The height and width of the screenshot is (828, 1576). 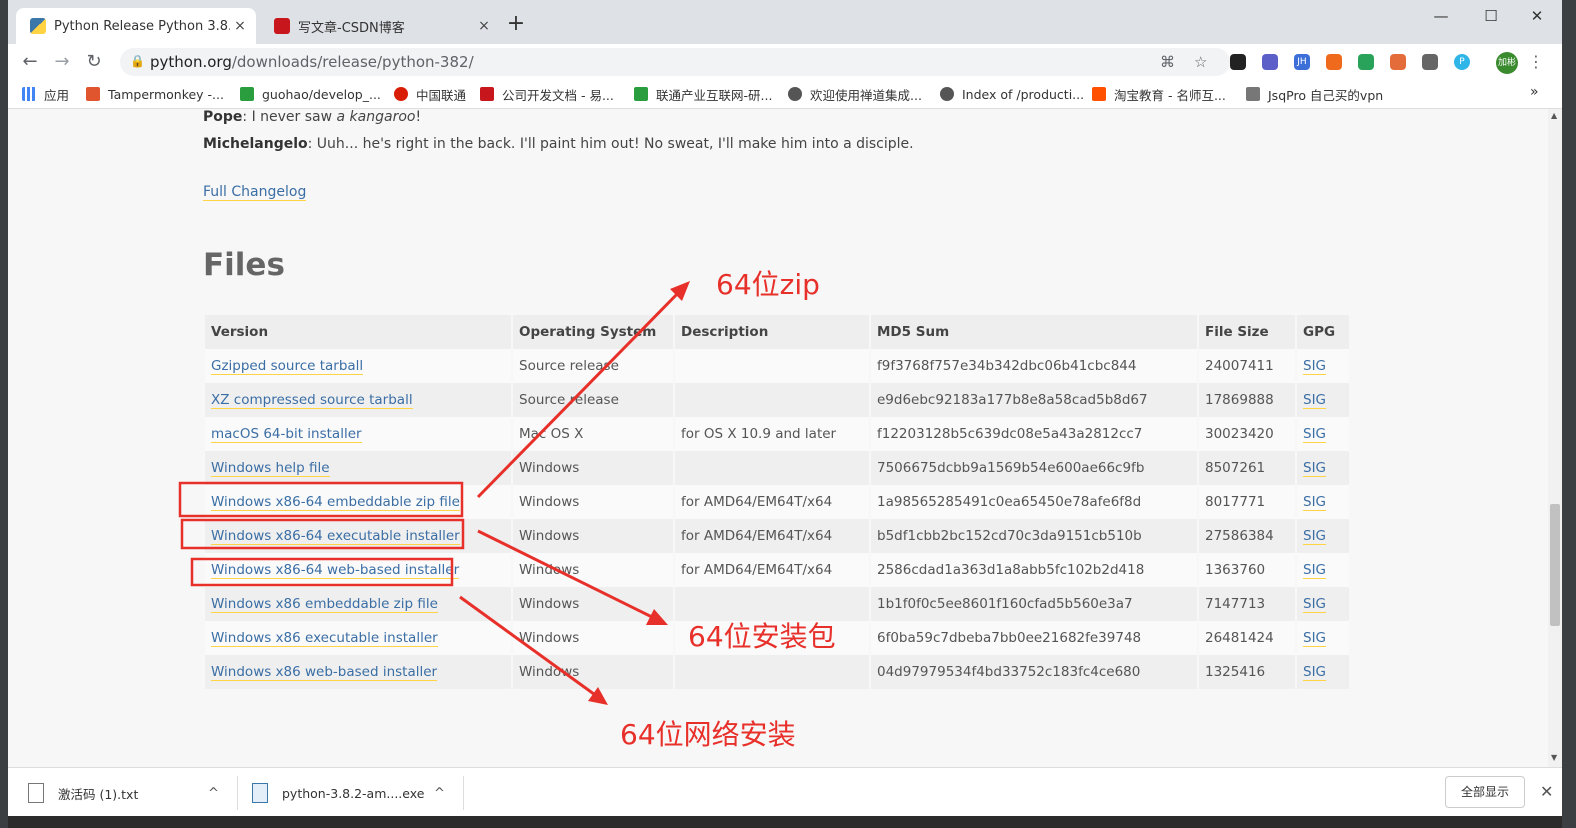 I want to click on maximize-button: ☐, so click(x=1491, y=16).